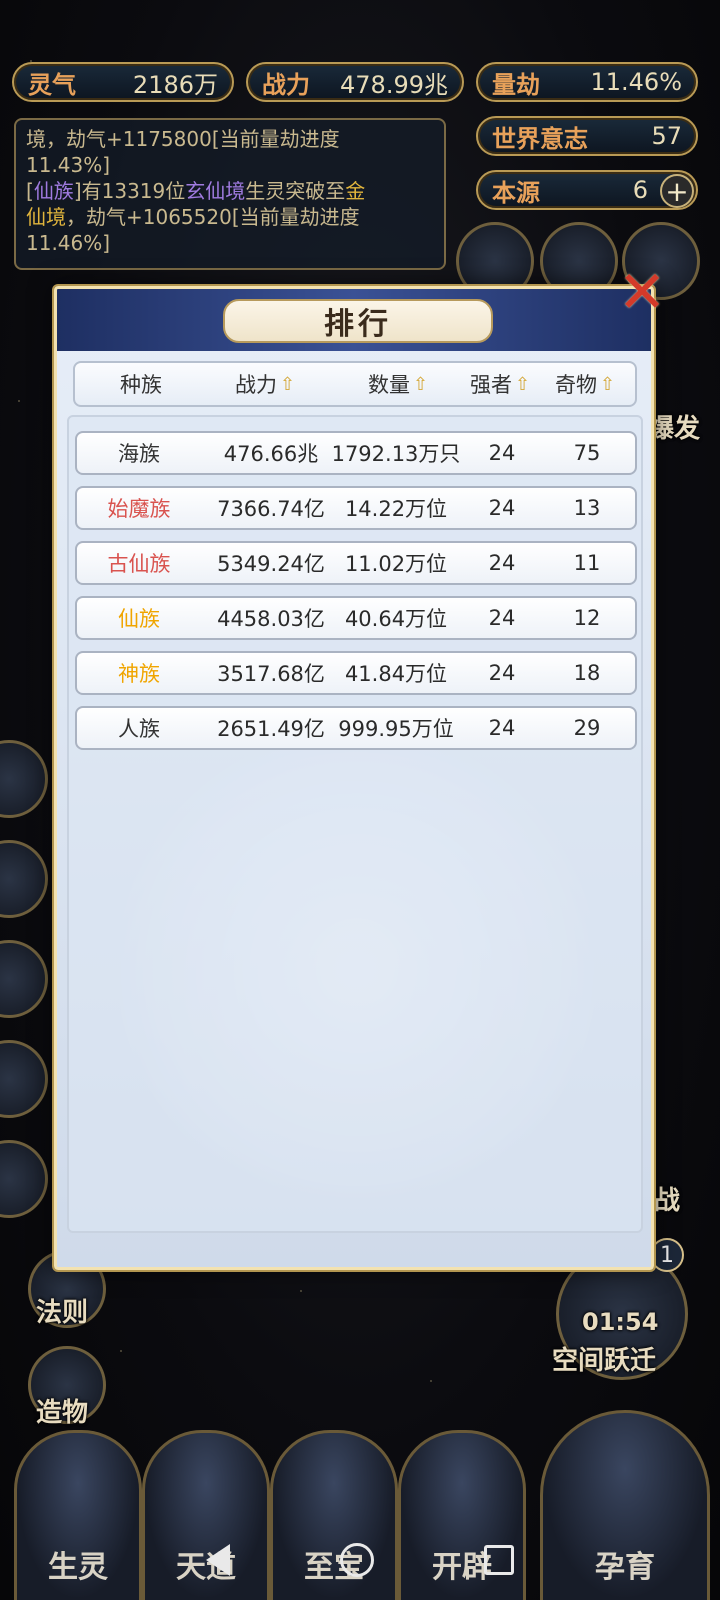  What do you see at coordinates (587, 618) in the screenshot?
I see `row-treasure: 12` at bounding box center [587, 618].